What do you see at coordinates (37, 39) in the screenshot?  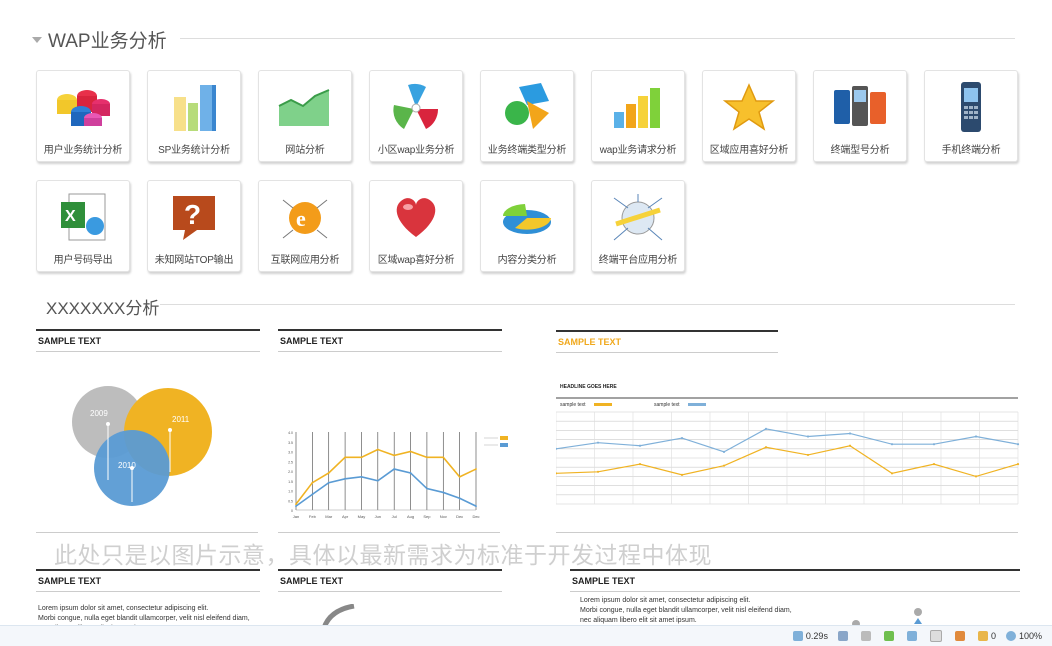 I see `collapse-triangle-icon` at bounding box center [37, 39].